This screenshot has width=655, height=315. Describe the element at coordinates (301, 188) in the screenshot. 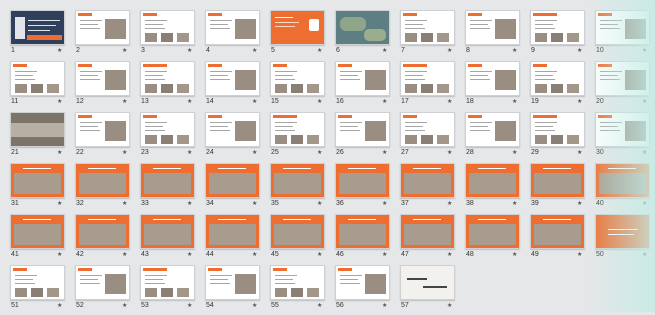

I see `slide-thumbnail: 35 ★` at that location.